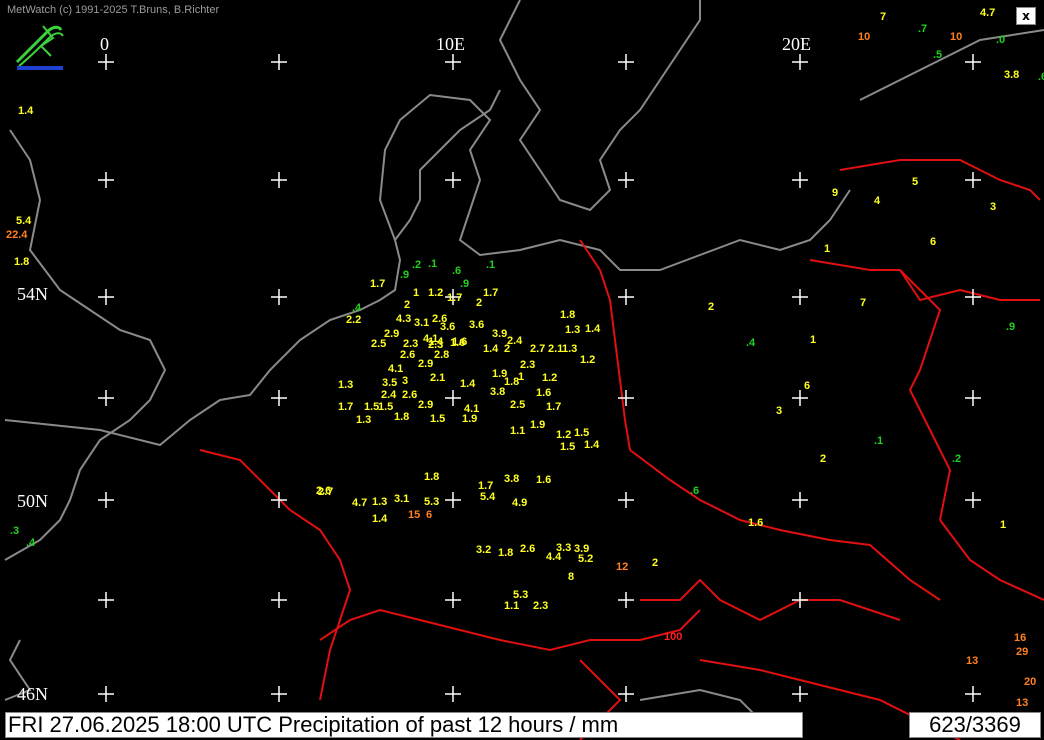 The height and width of the screenshot is (740, 1044). I want to click on station-value: 2.4, so click(389, 395).